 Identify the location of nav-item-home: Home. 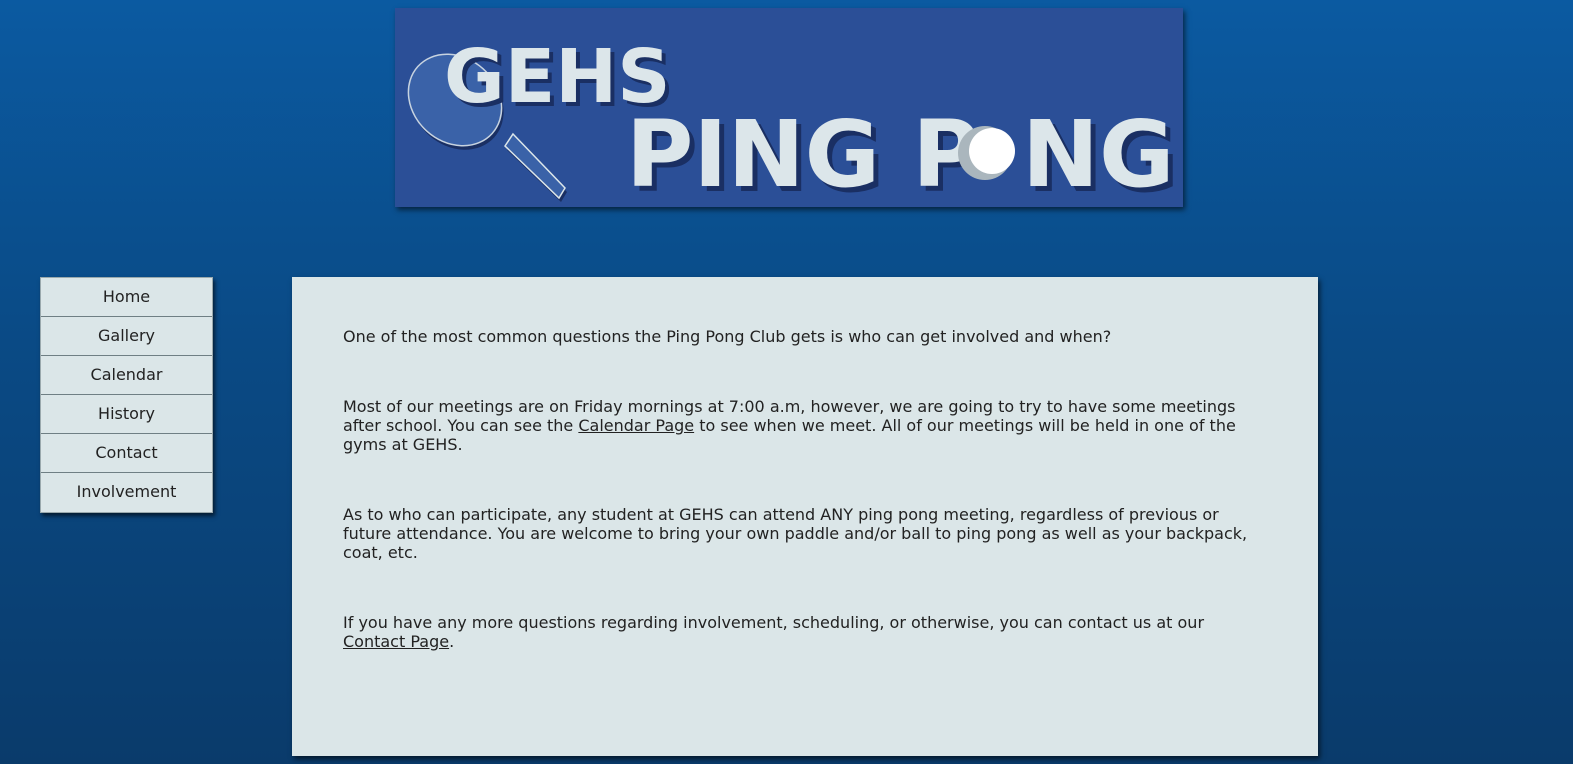
(126, 297).